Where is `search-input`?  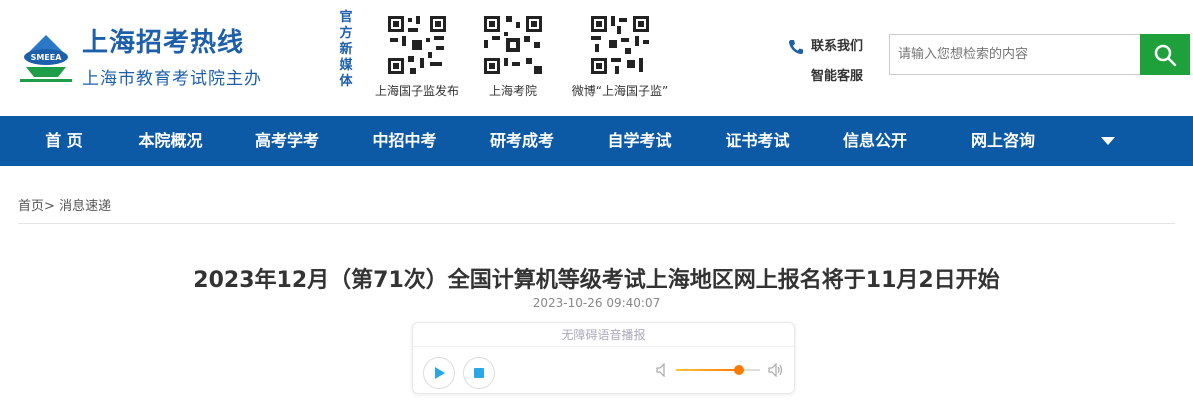 search-input is located at coordinates (1014, 54).